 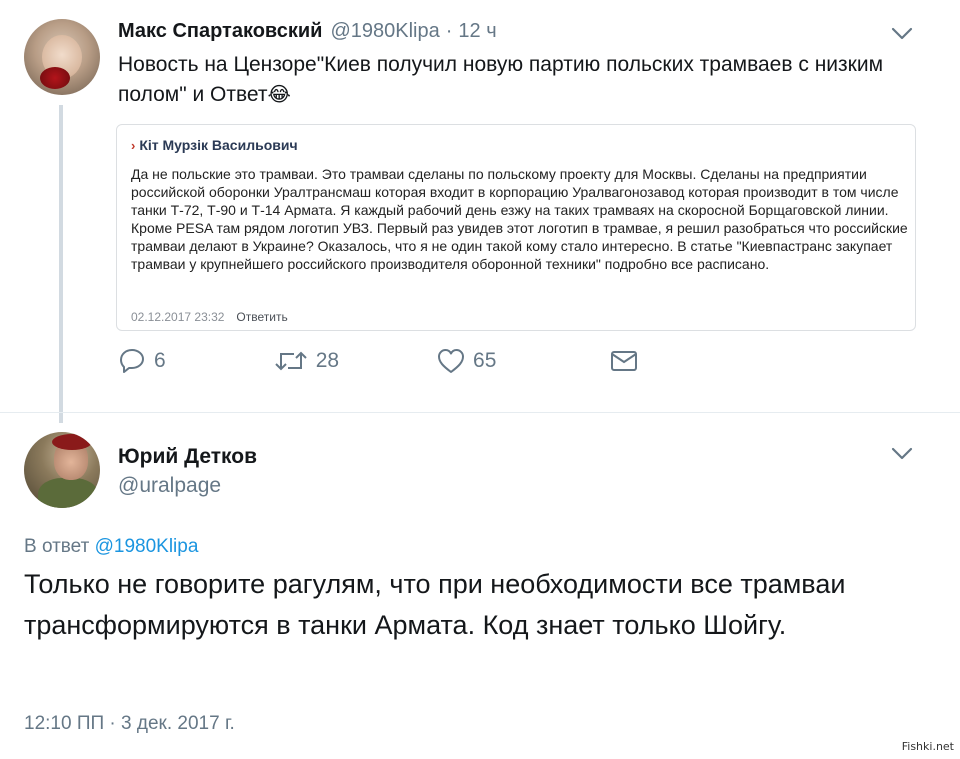 I want to click on quote-meta: 02.12.2017 23:32 Ответить, so click(x=209, y=317).